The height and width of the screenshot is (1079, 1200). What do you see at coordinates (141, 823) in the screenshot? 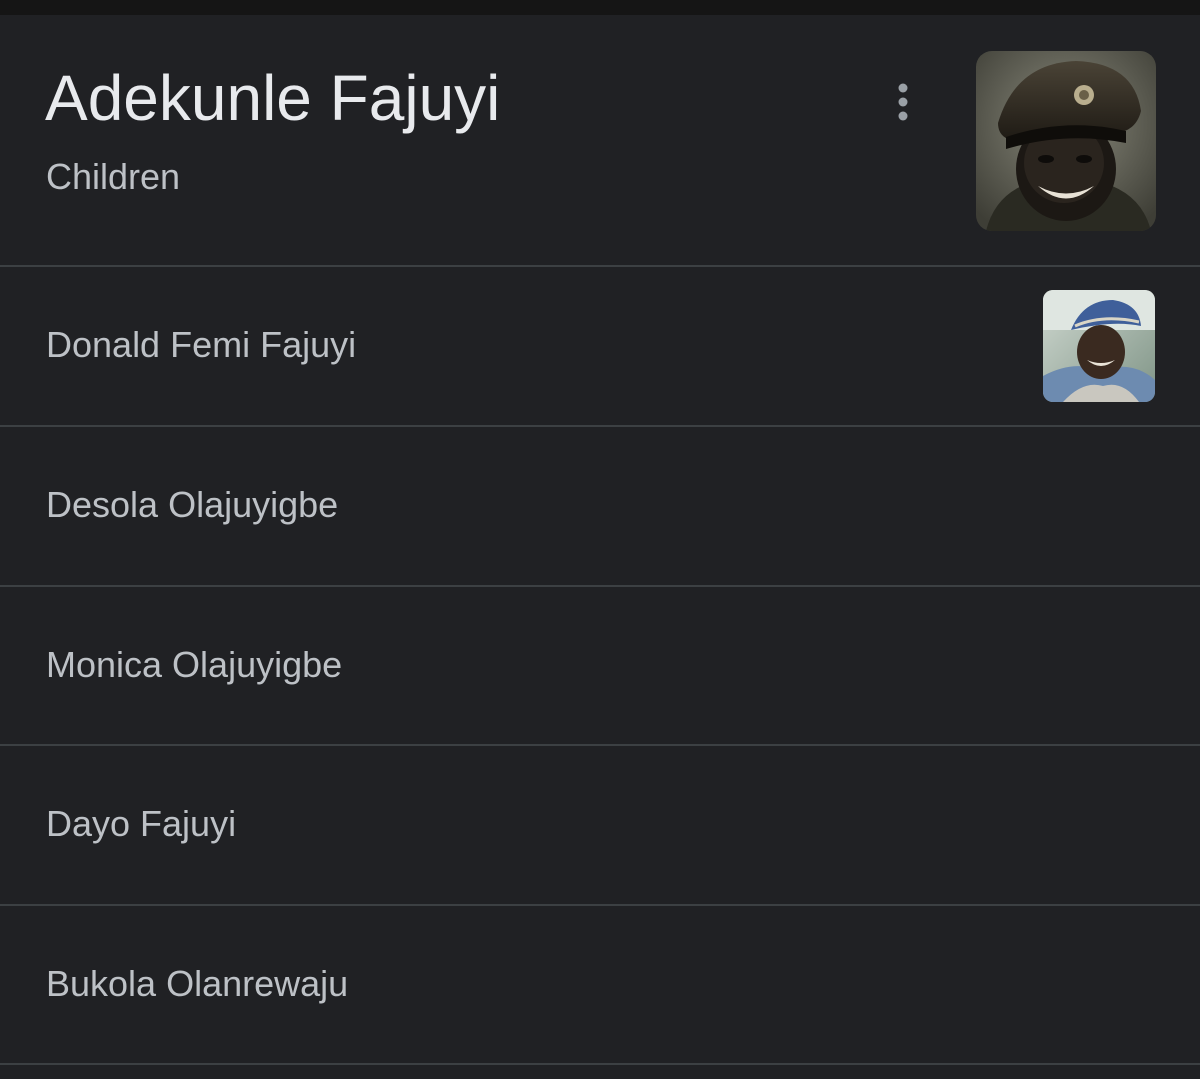
I see `child-name: Dayo Fajuyi` at bounding box center [141, 823].